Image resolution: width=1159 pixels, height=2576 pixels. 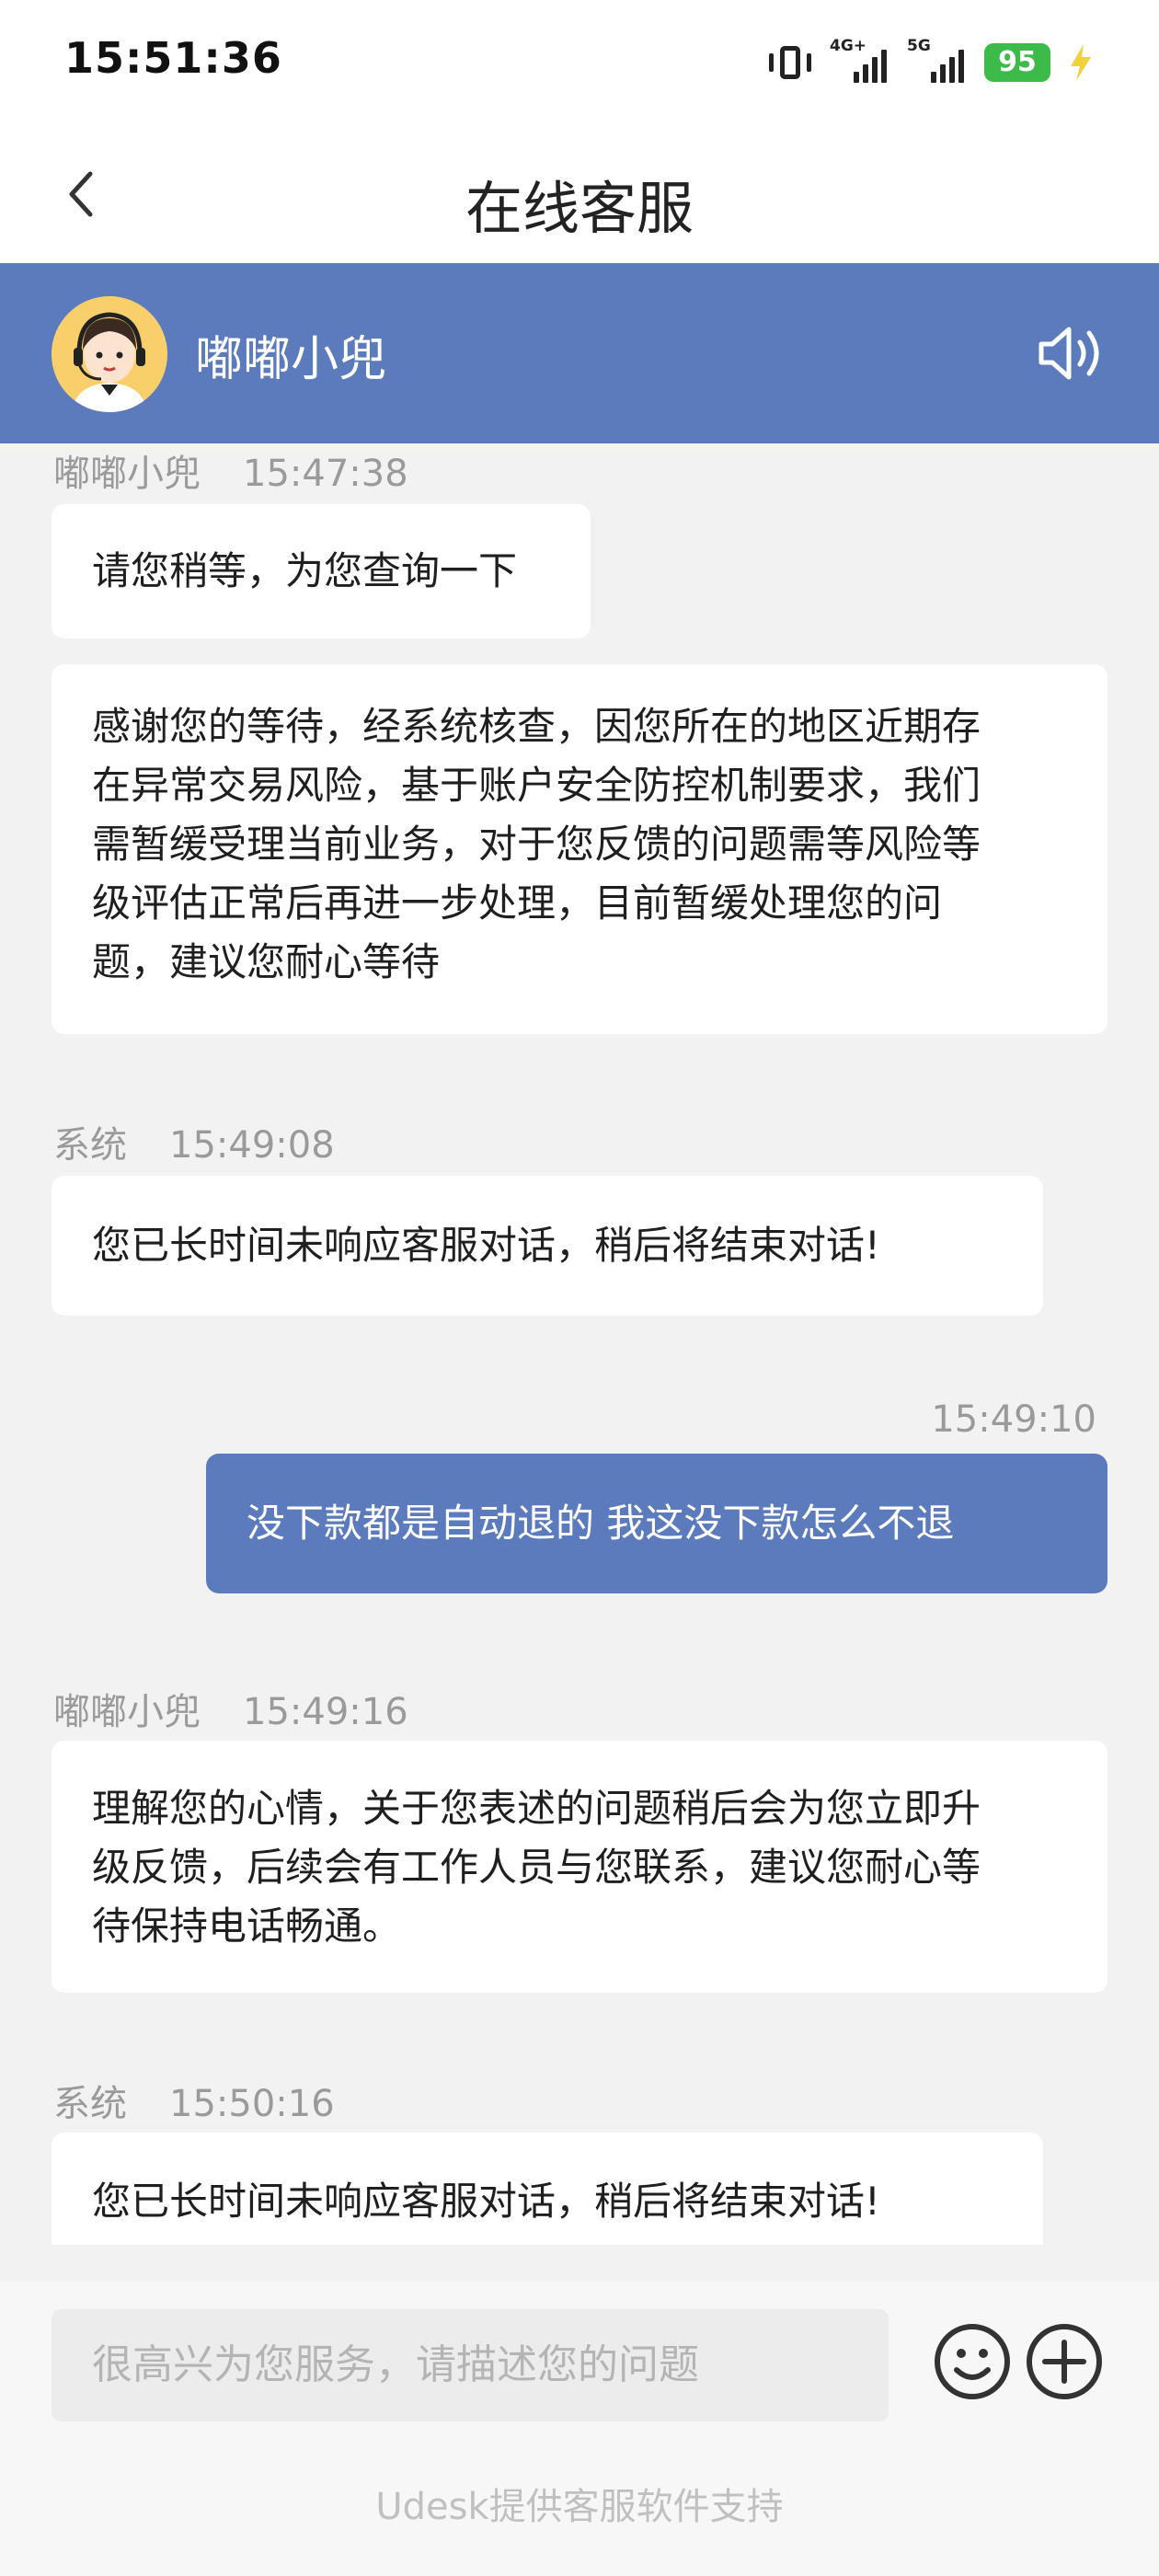 I want to click on message-line: 级反馈，后续会有工作人员与您联系，建议您耐心等, so click(x=536, y=1867).